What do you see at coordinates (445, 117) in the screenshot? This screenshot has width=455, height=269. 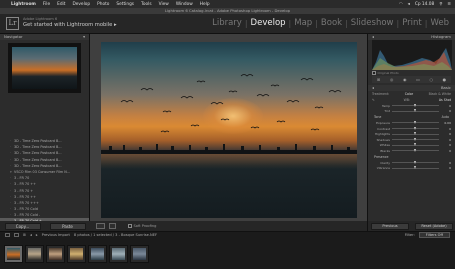 I see `tone-auto-button: Auto` at bounding box center [445, 117].